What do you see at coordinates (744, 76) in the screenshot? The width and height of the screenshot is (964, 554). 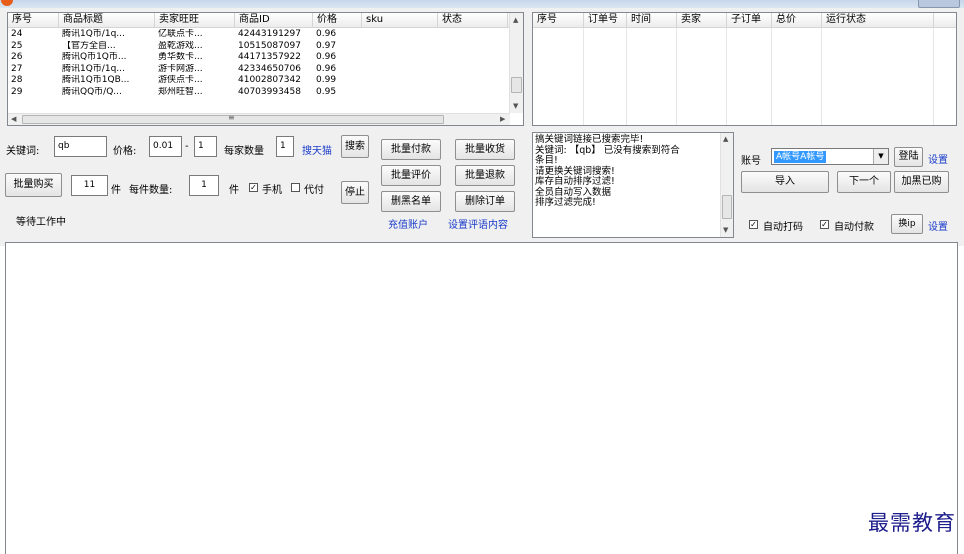 I see `order-list-grid` at bounding box center [744, 76].